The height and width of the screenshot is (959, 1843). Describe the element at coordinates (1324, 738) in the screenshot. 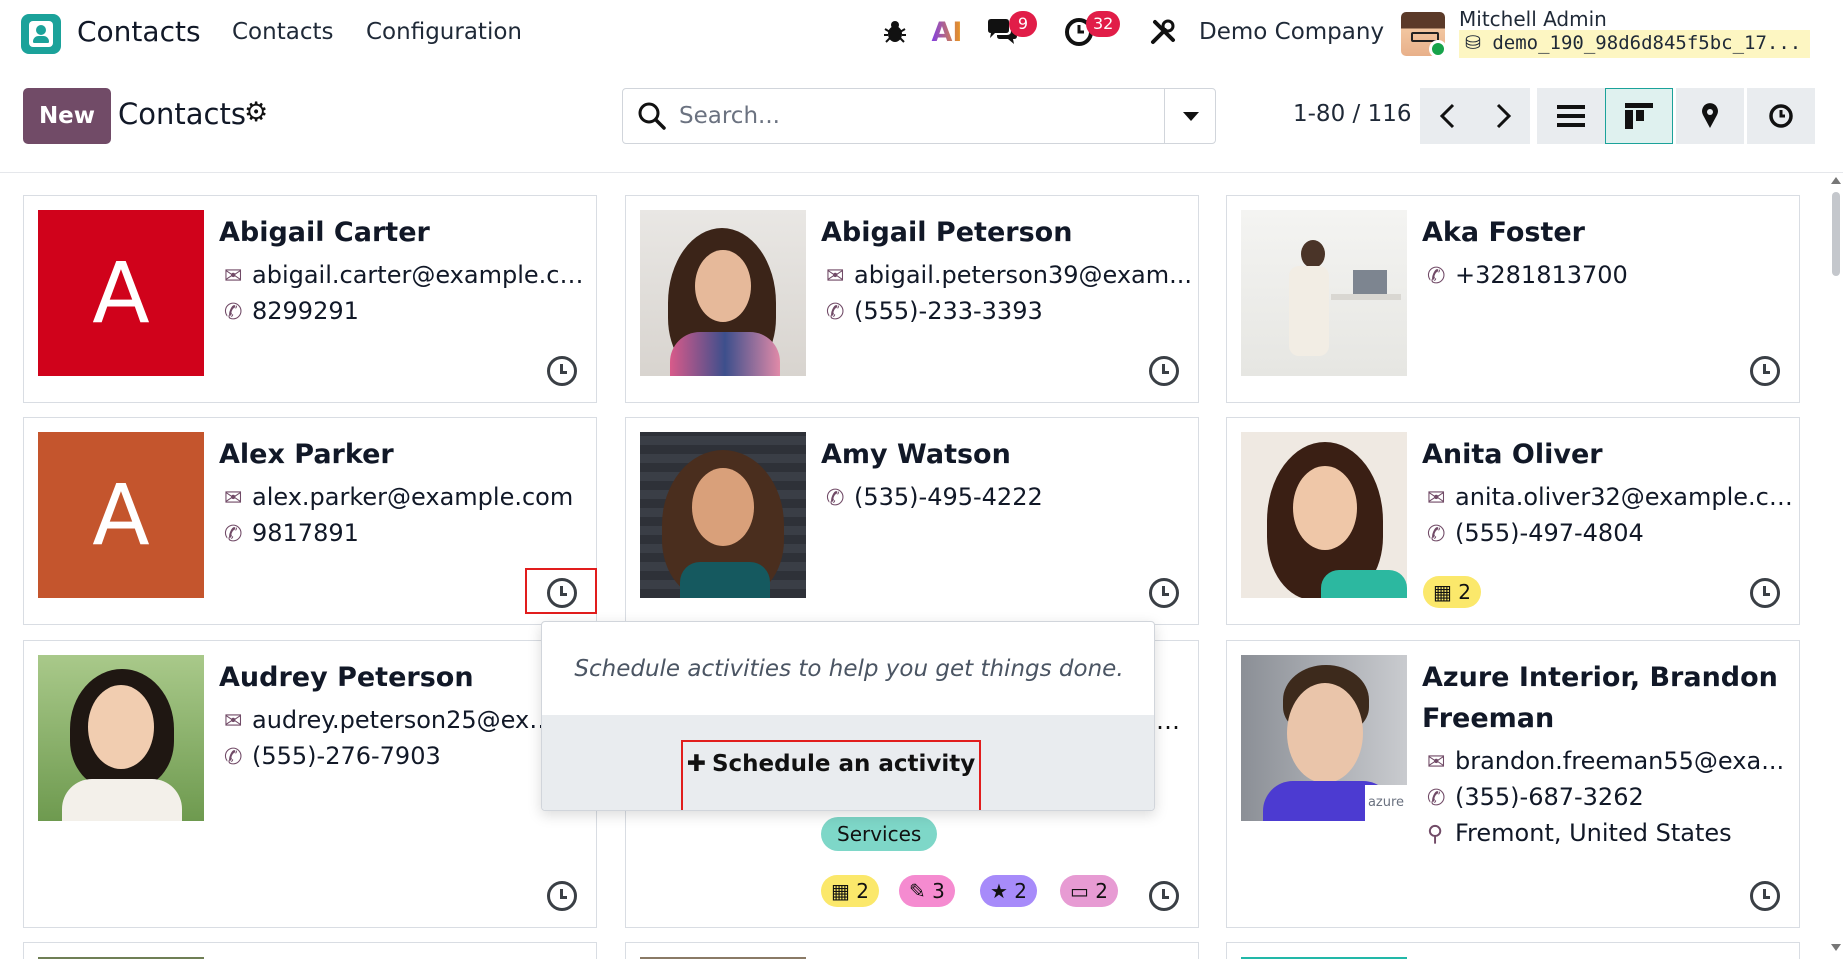

I see `contact-photo: azure` at that location.